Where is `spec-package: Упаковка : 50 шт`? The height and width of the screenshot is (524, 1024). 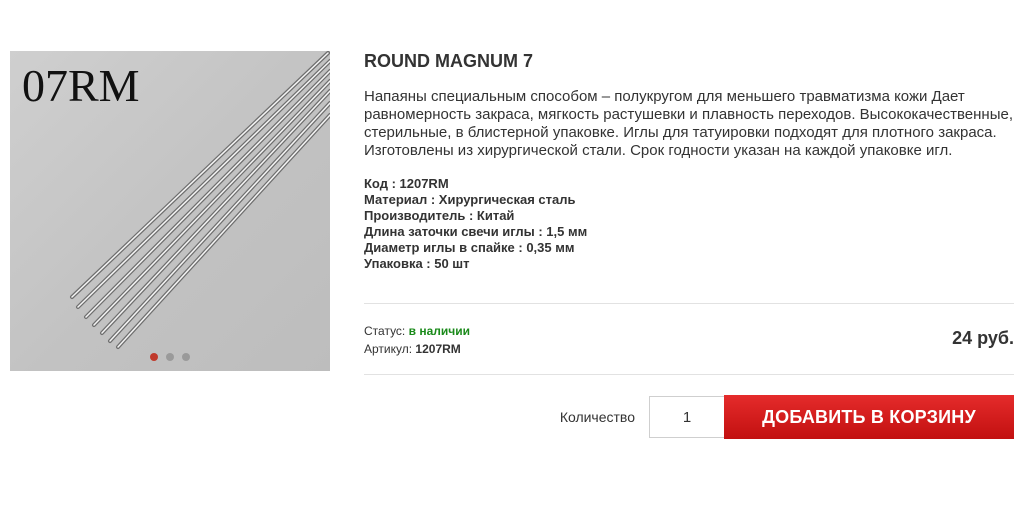
spec-package: Упаковка : 50 шт is located at coordinates (417, 263).